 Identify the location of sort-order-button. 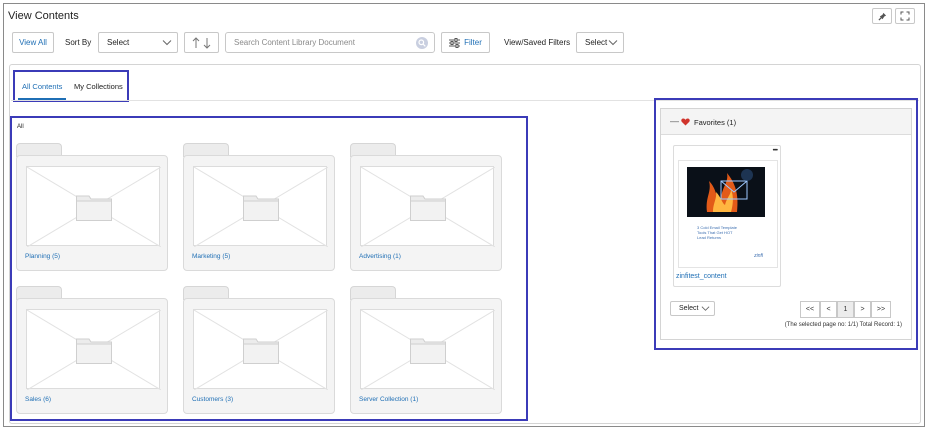
(201, 42).